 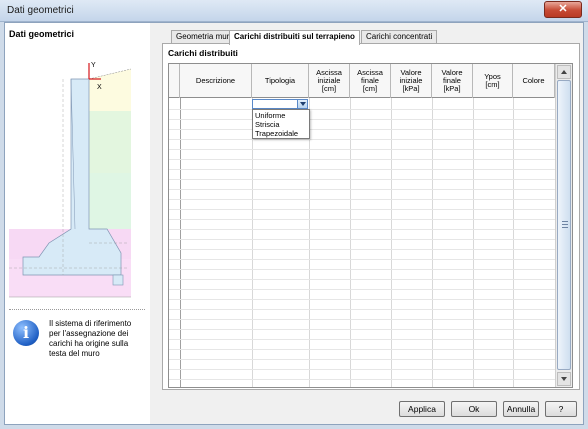 What do you see at coordinates (399, 37) in the screenshot?
I see `tab-carichi-concentrati: Carichi concentrati` at bounding box center [399, 37].